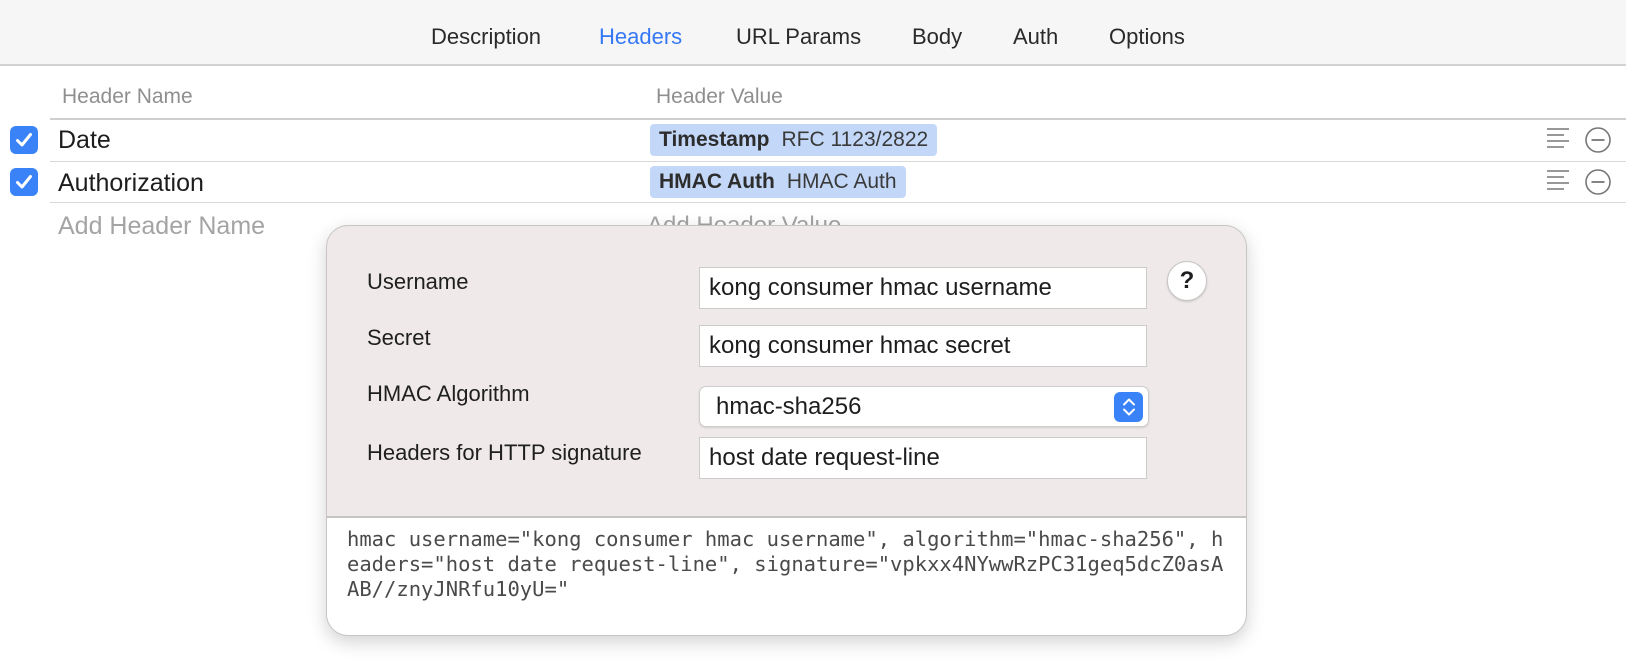 This screenshot has height=664, width=1626. I want to click on header-name-cell: Date, so click(84, 140).